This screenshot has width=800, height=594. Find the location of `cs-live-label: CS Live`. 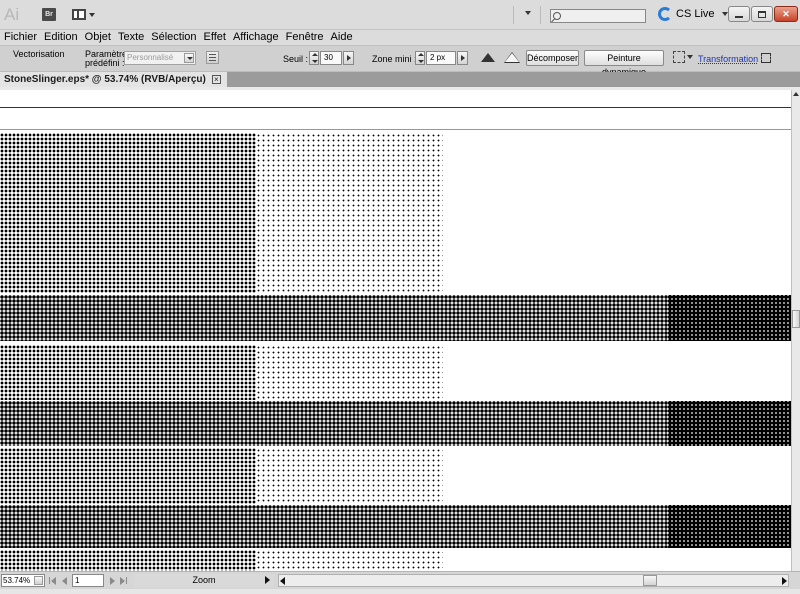

cs-live-label: CS Live is located at coordinates (695, 14).